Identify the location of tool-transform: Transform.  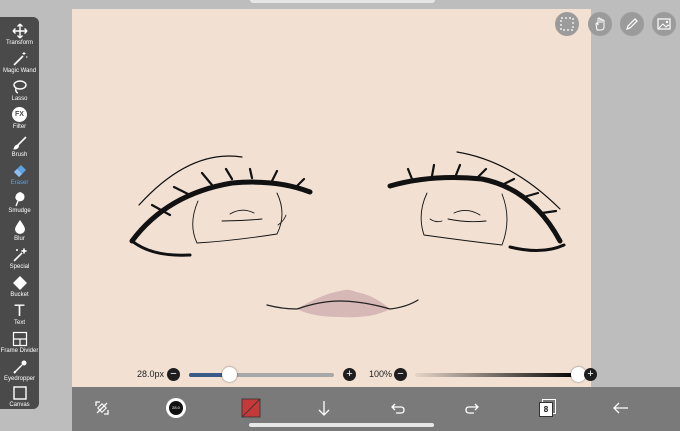
(19, 33).